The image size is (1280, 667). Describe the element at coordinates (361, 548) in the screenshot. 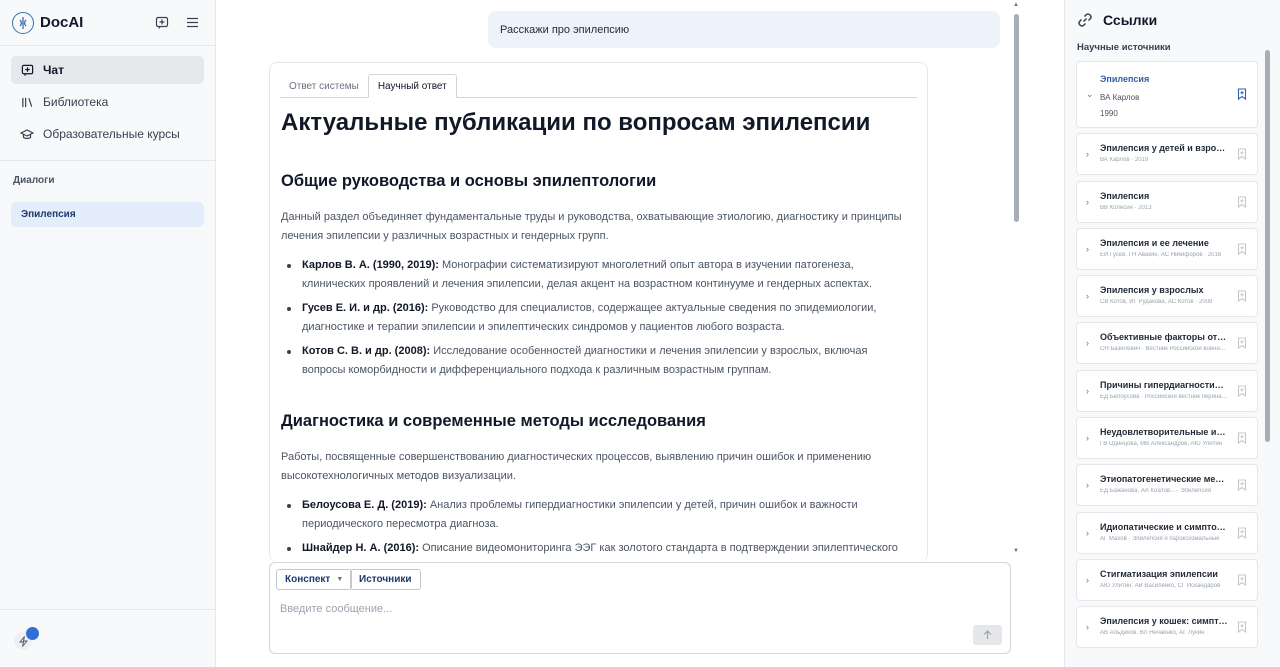

I see `publication-author: Шнайдер Н. А. (2016):` at that location.